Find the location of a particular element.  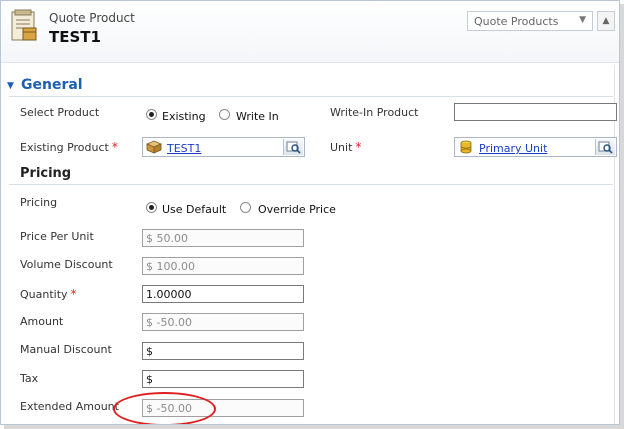

tax-input: $ is located at coordinates (223, 379).